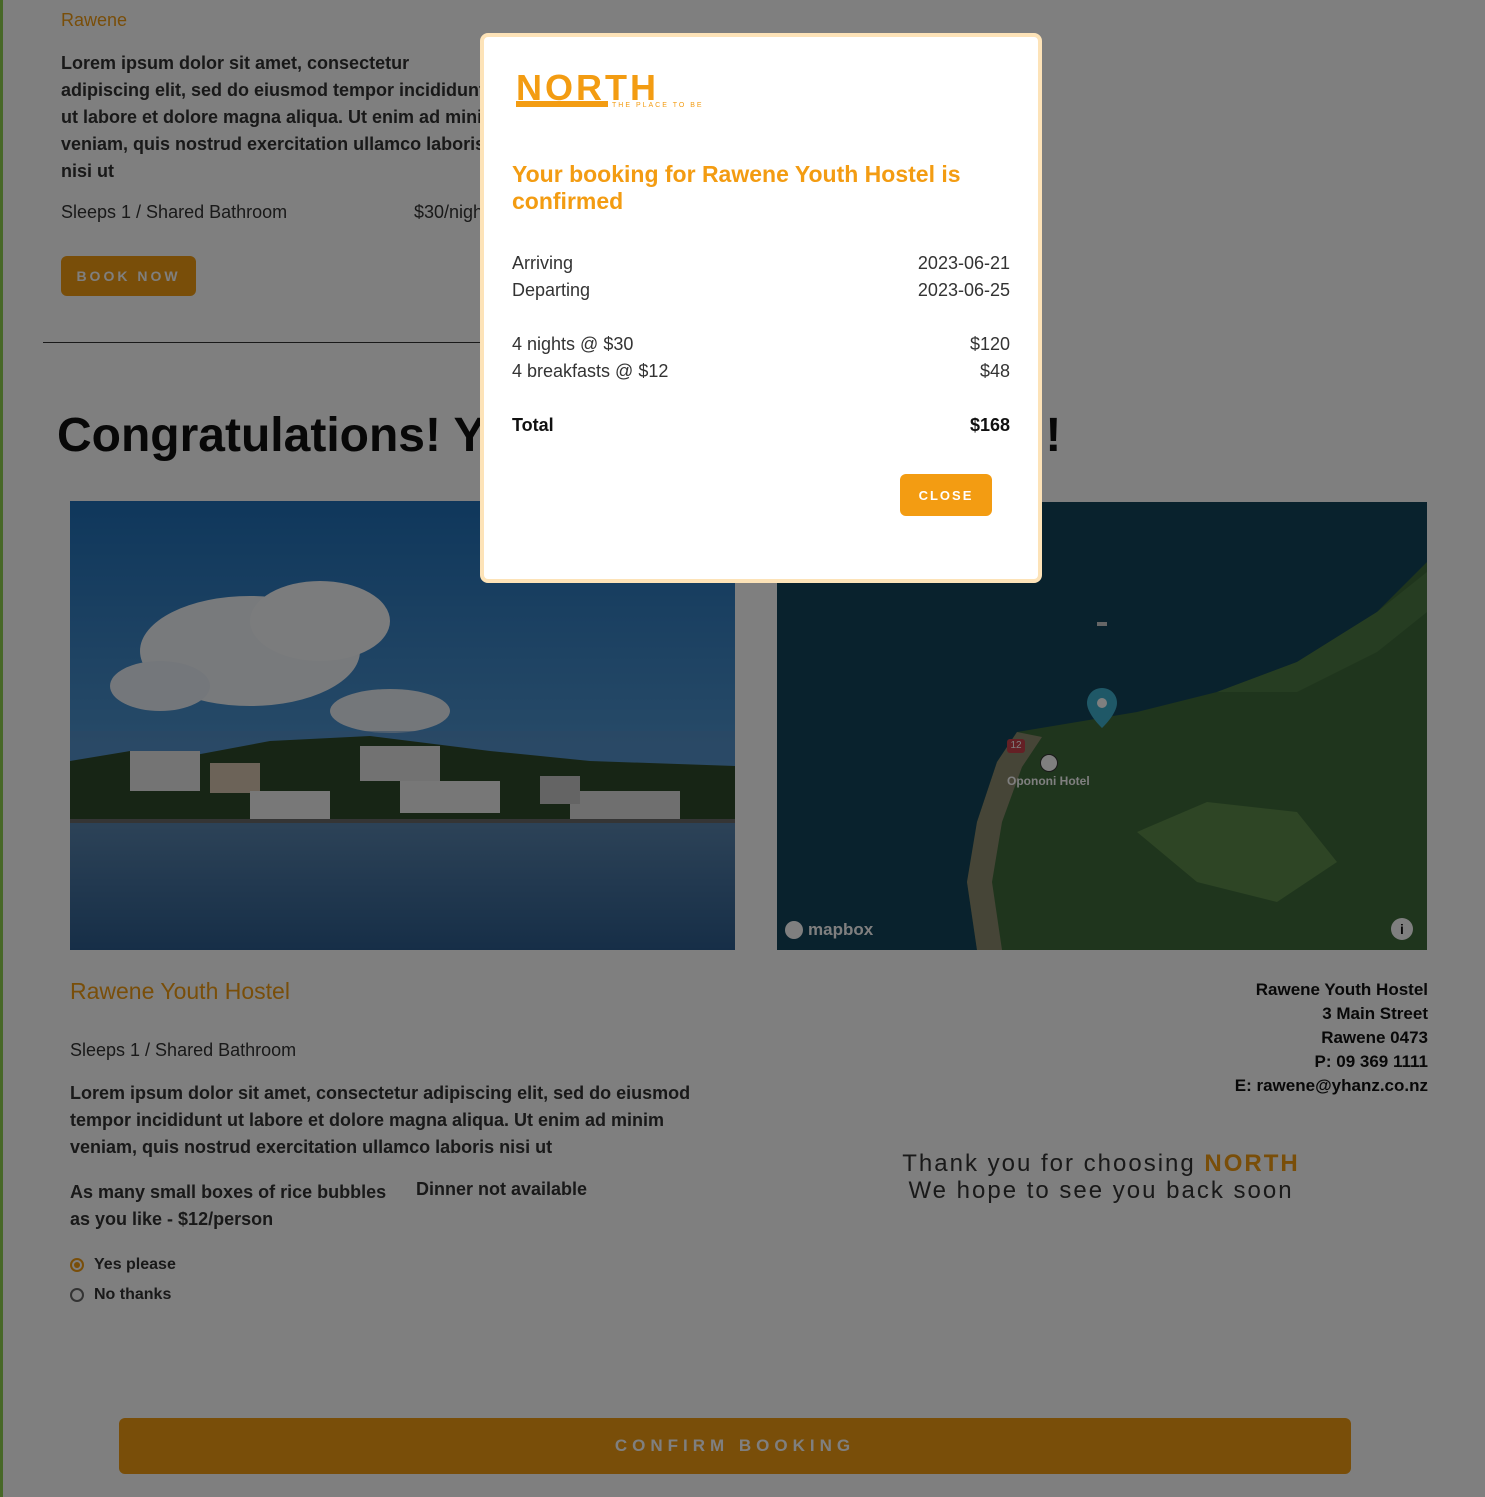  I want to click on total-row: Total $168, so click(761, 425).